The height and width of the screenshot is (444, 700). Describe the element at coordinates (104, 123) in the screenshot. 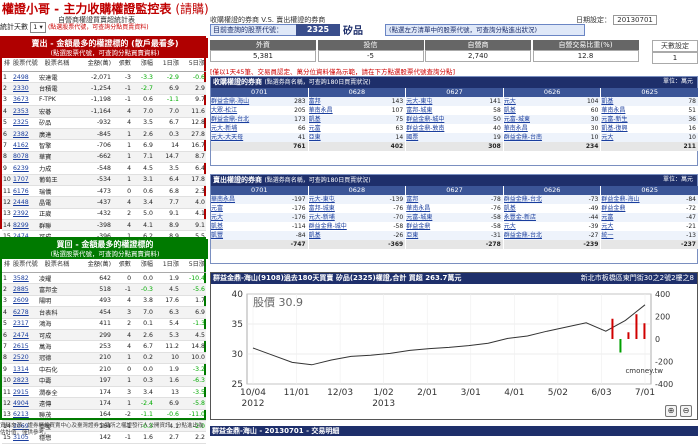

I see `table-row: 5 2325 矽品 -932 4 3.5 6.7 12.8` at that location.